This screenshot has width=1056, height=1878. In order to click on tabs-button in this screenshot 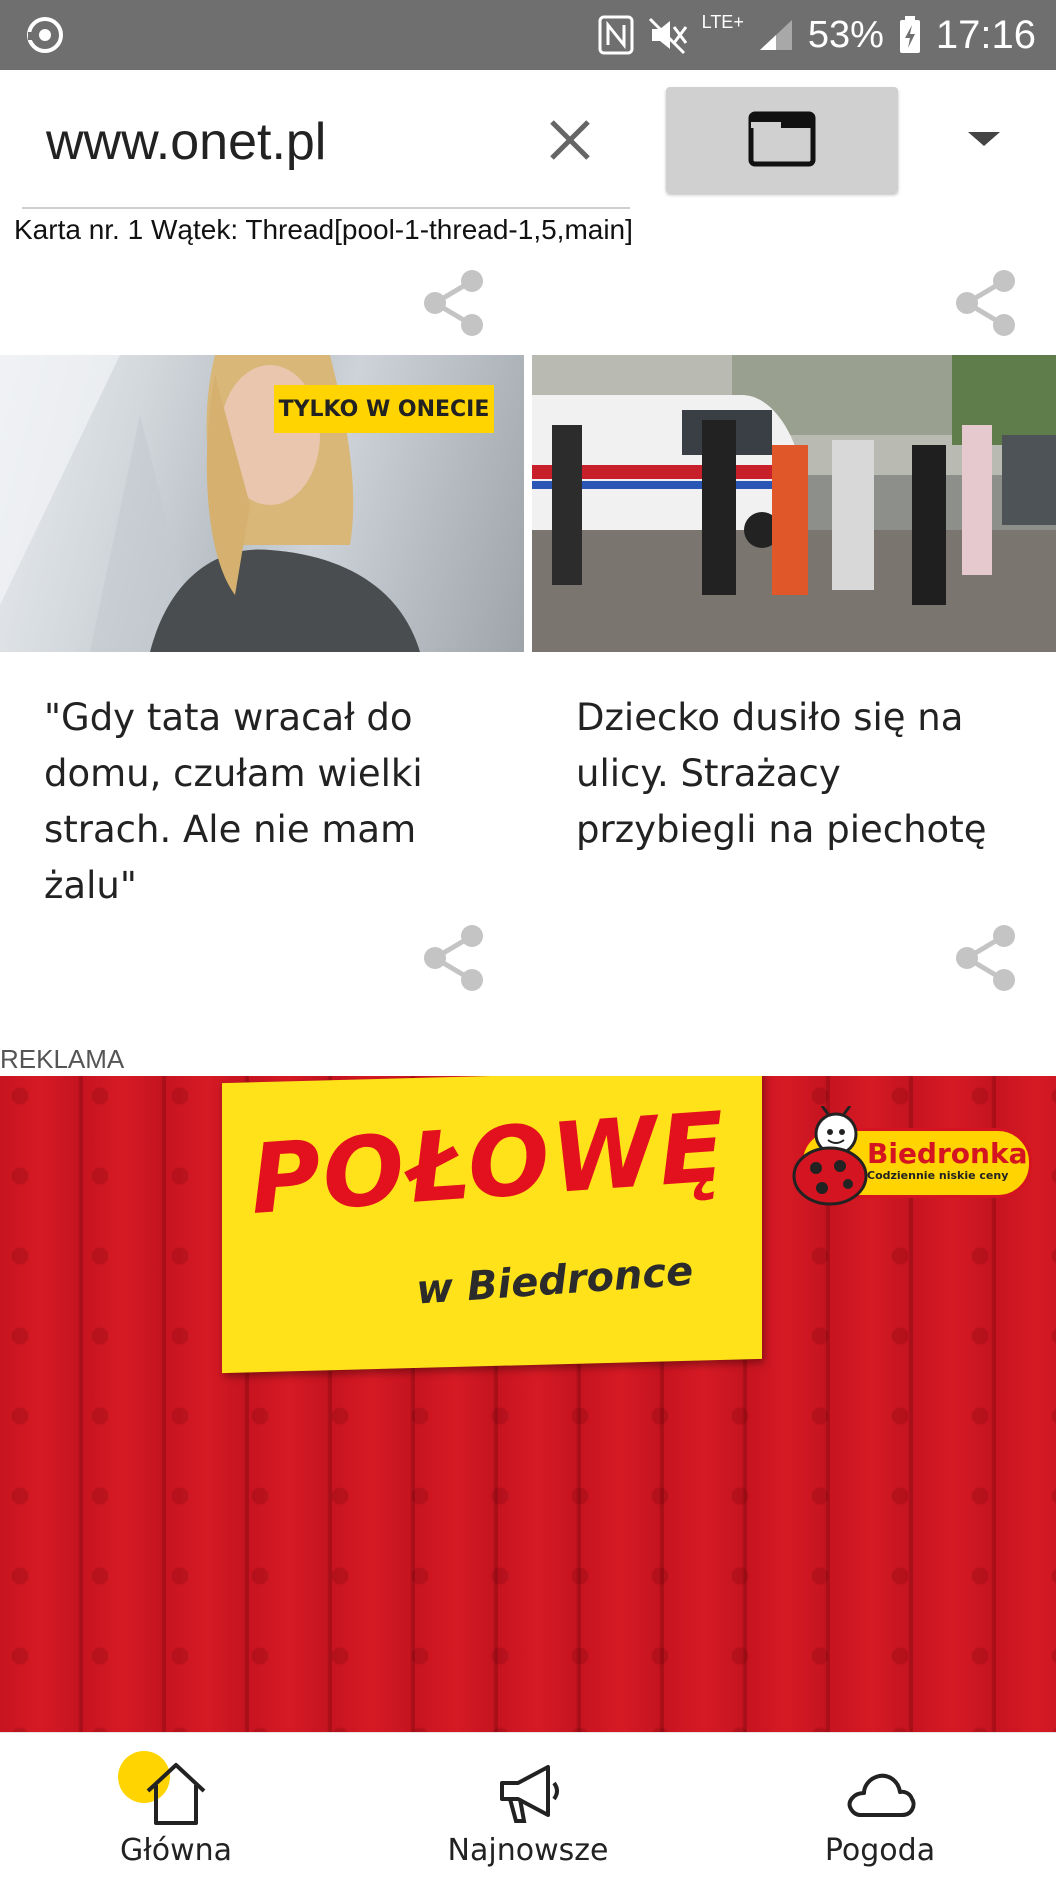, I will do `click(782, 140)`.